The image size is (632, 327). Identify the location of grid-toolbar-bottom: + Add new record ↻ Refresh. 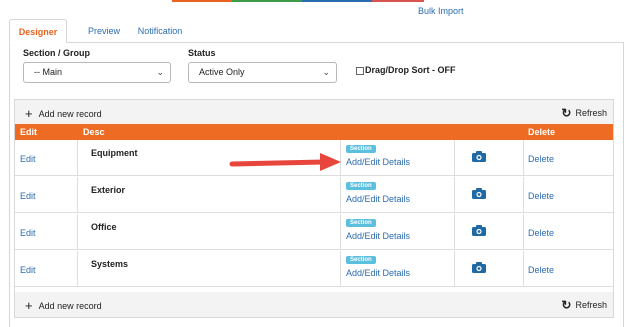
(314, 304).